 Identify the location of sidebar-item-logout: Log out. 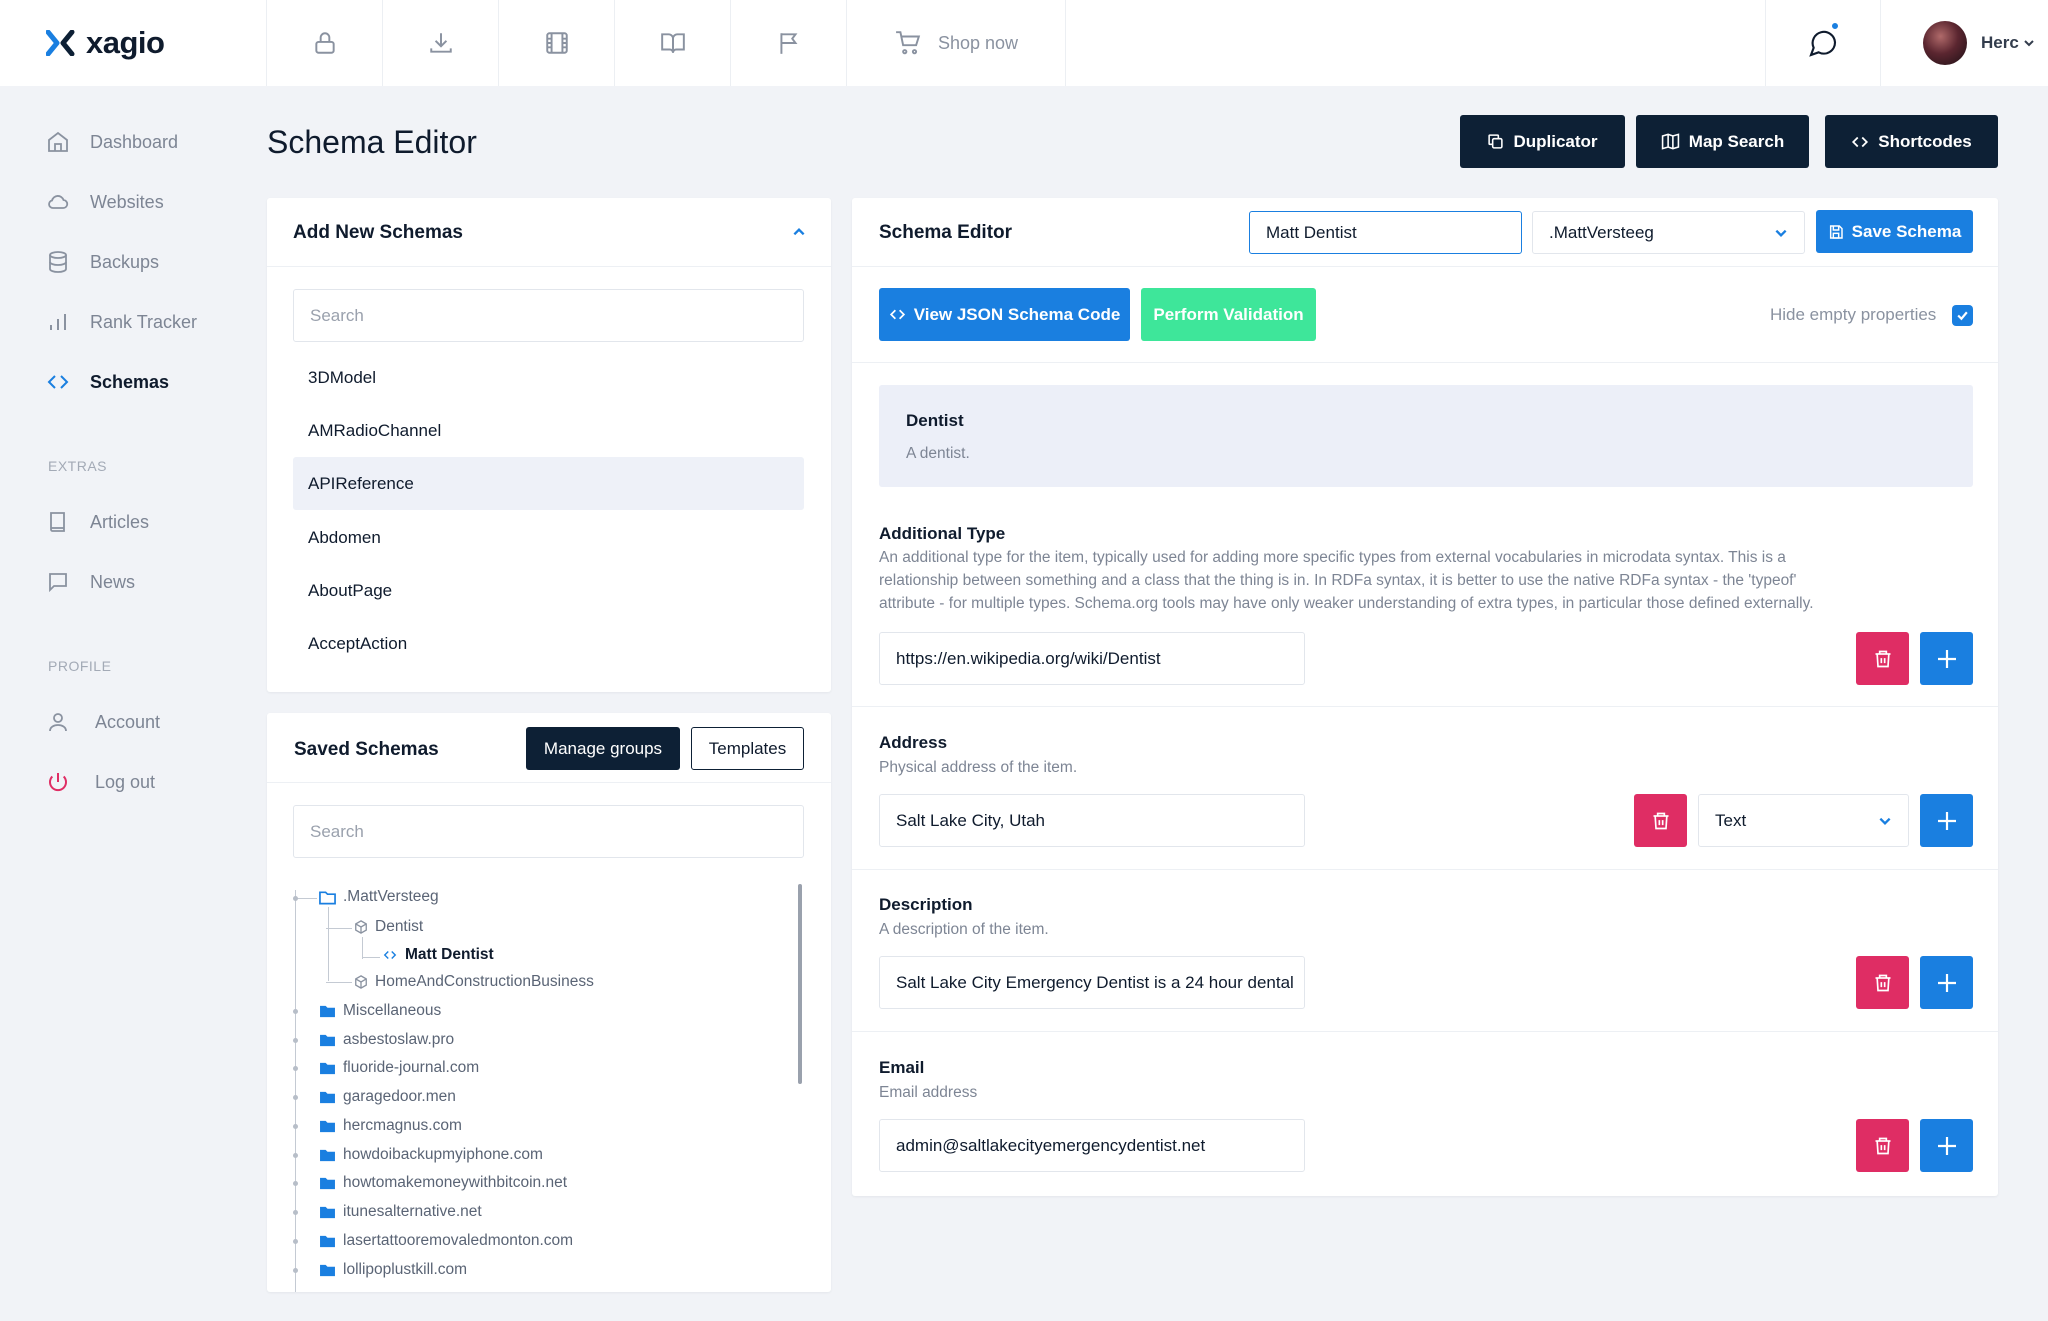
(100, 782).